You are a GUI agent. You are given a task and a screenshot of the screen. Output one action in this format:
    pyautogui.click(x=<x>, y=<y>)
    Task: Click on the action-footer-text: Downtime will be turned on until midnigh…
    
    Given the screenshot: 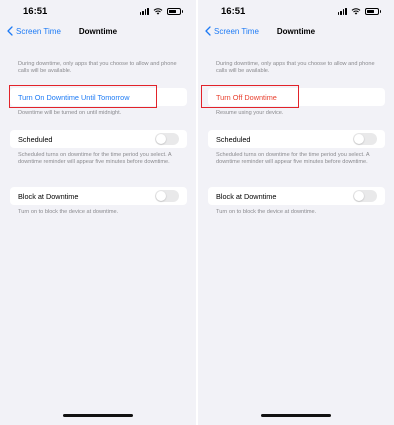 What is the action you would take?
    pyautogui.click(x=70, y=113)
    